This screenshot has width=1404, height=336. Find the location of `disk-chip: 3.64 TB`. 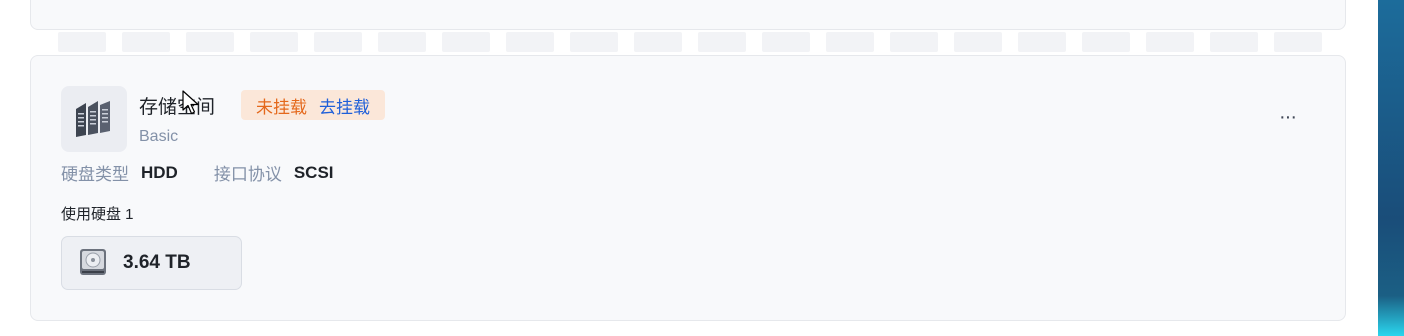

disk-chip: 3.64 TB is located at coordinates (151, 263).